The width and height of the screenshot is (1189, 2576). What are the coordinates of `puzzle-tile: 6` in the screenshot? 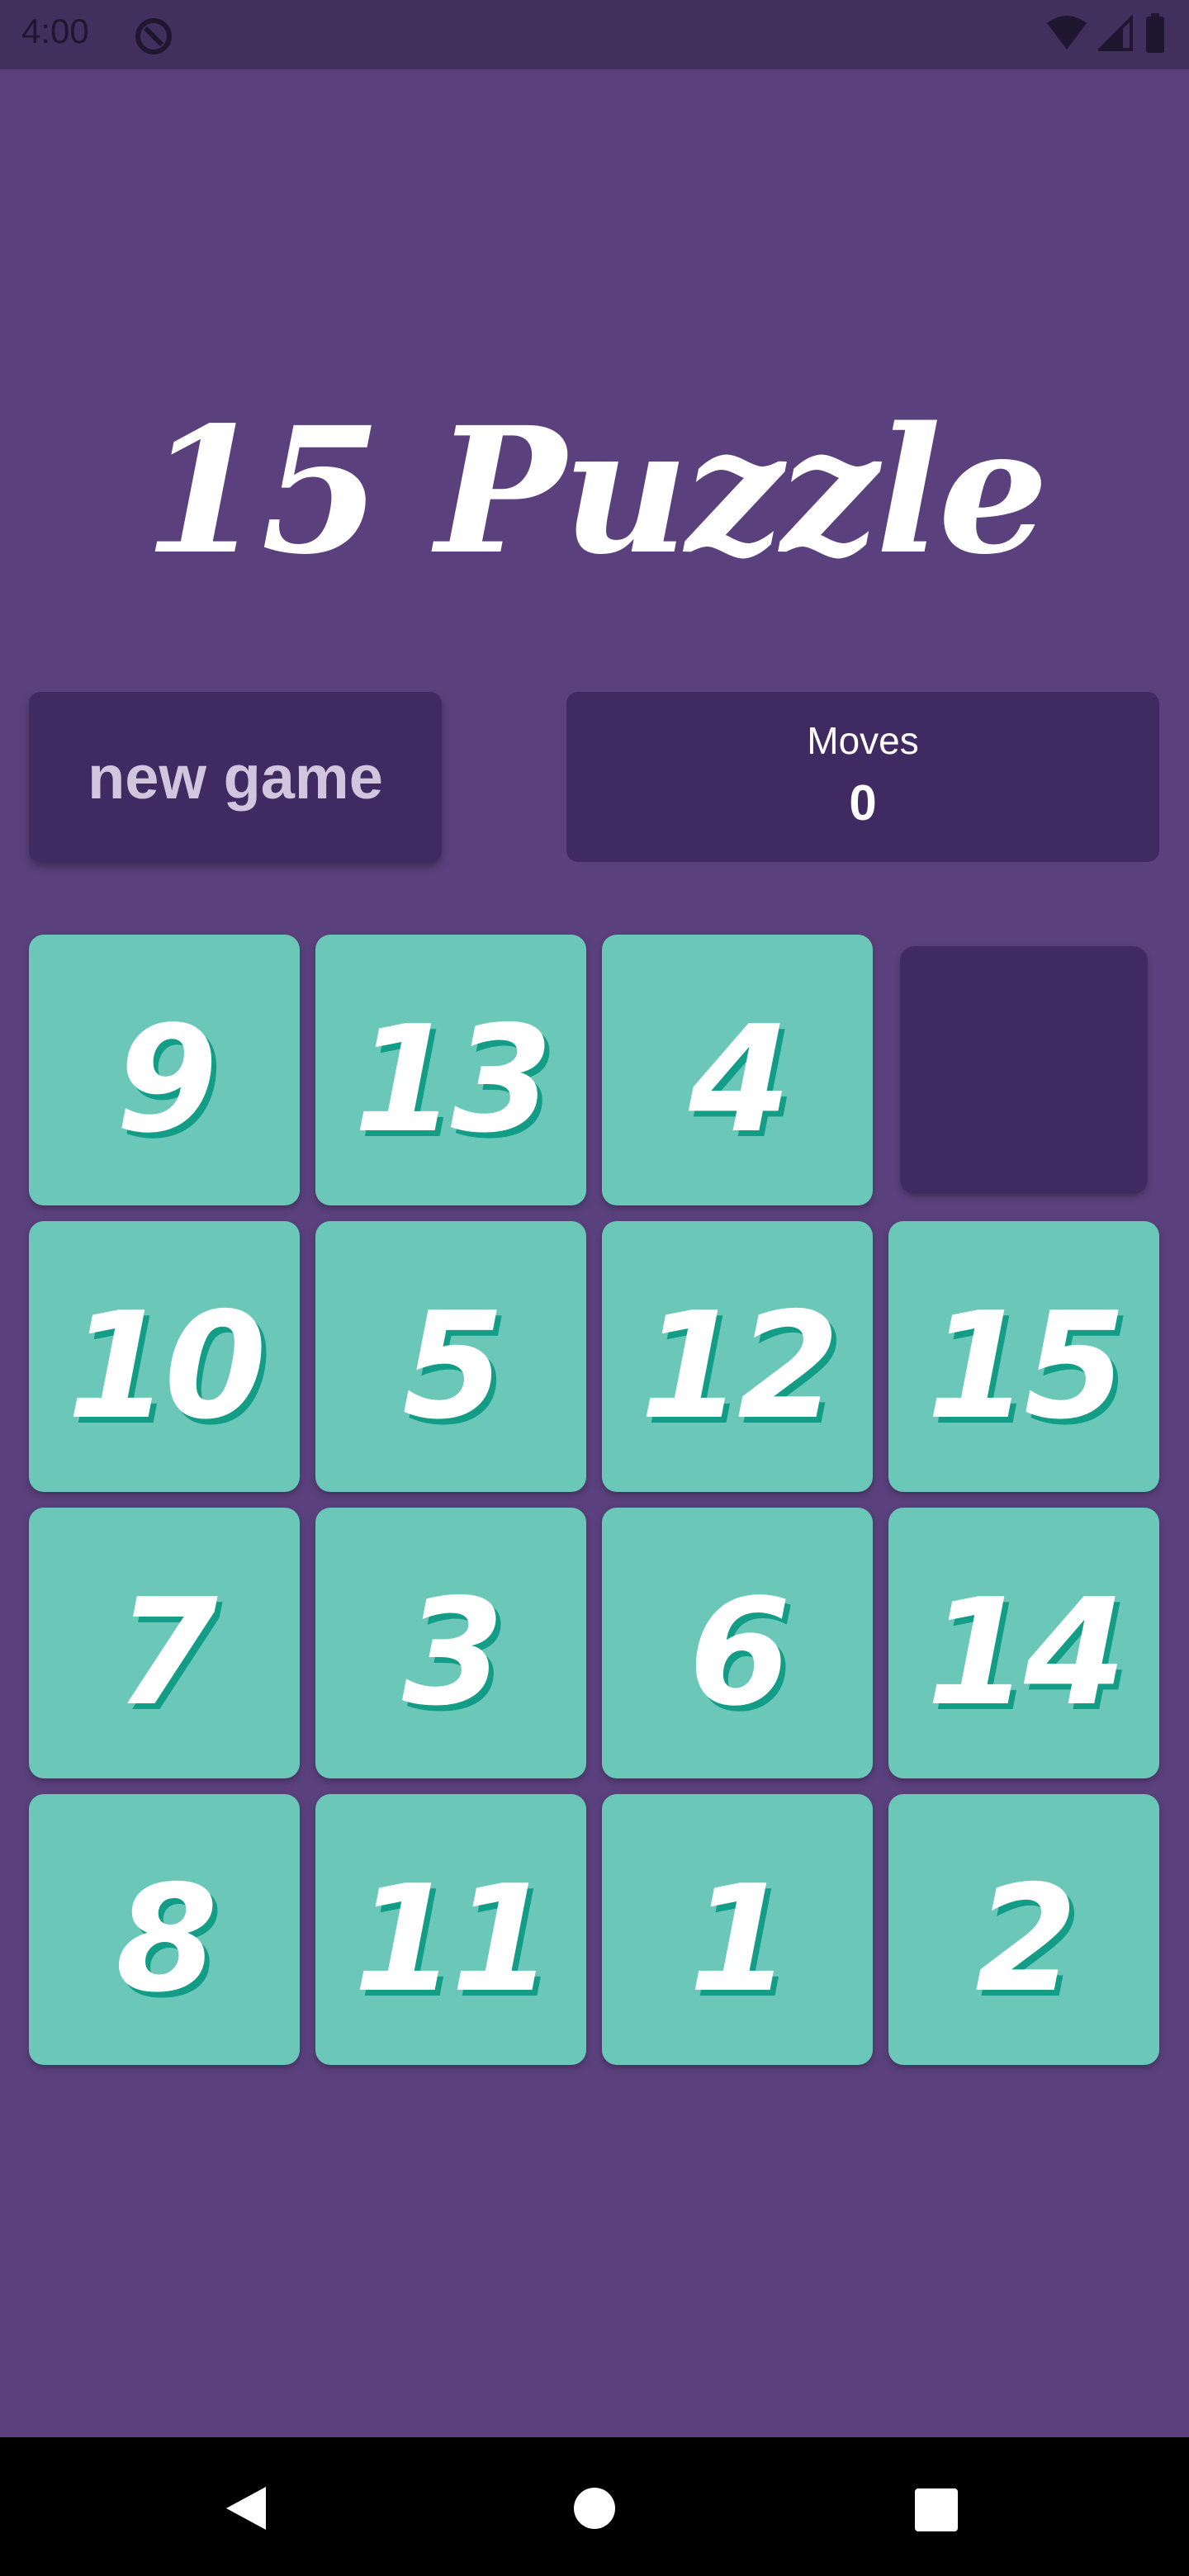 It's located at (737, 1643).